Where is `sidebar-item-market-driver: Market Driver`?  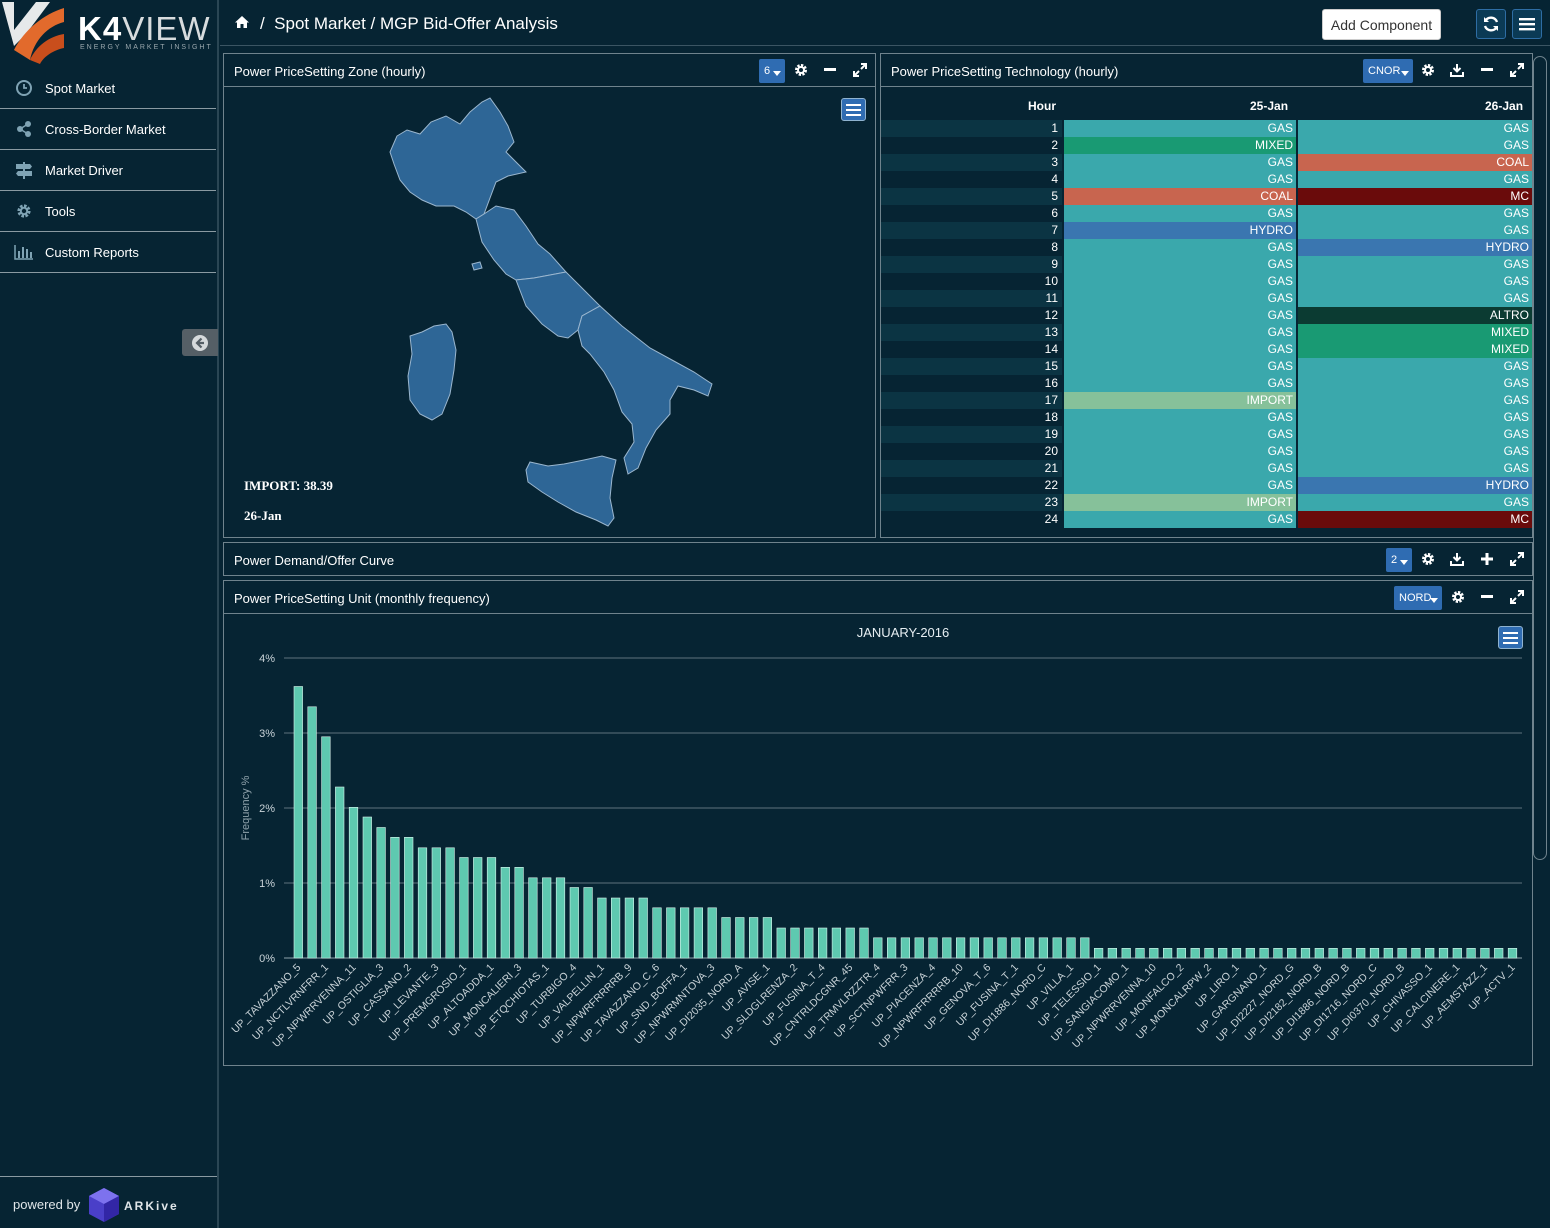
sidebar-item-market-driver: Market Driver is located at coordinates (108, 170).